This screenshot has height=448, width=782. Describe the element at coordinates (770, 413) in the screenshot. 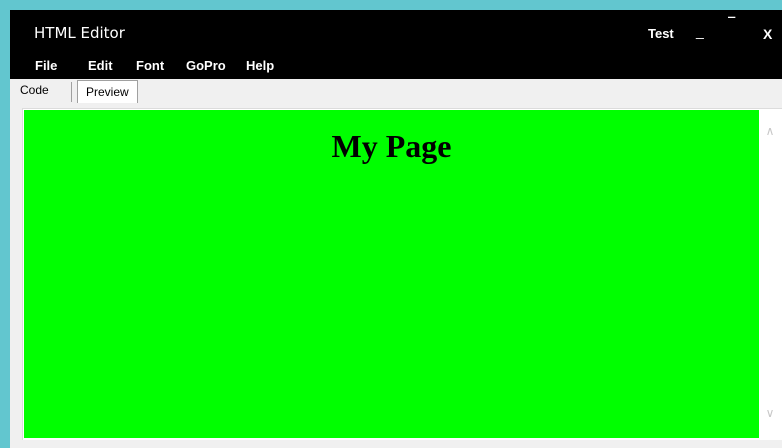

I see `scroll-down-icon: ∨` at that location.